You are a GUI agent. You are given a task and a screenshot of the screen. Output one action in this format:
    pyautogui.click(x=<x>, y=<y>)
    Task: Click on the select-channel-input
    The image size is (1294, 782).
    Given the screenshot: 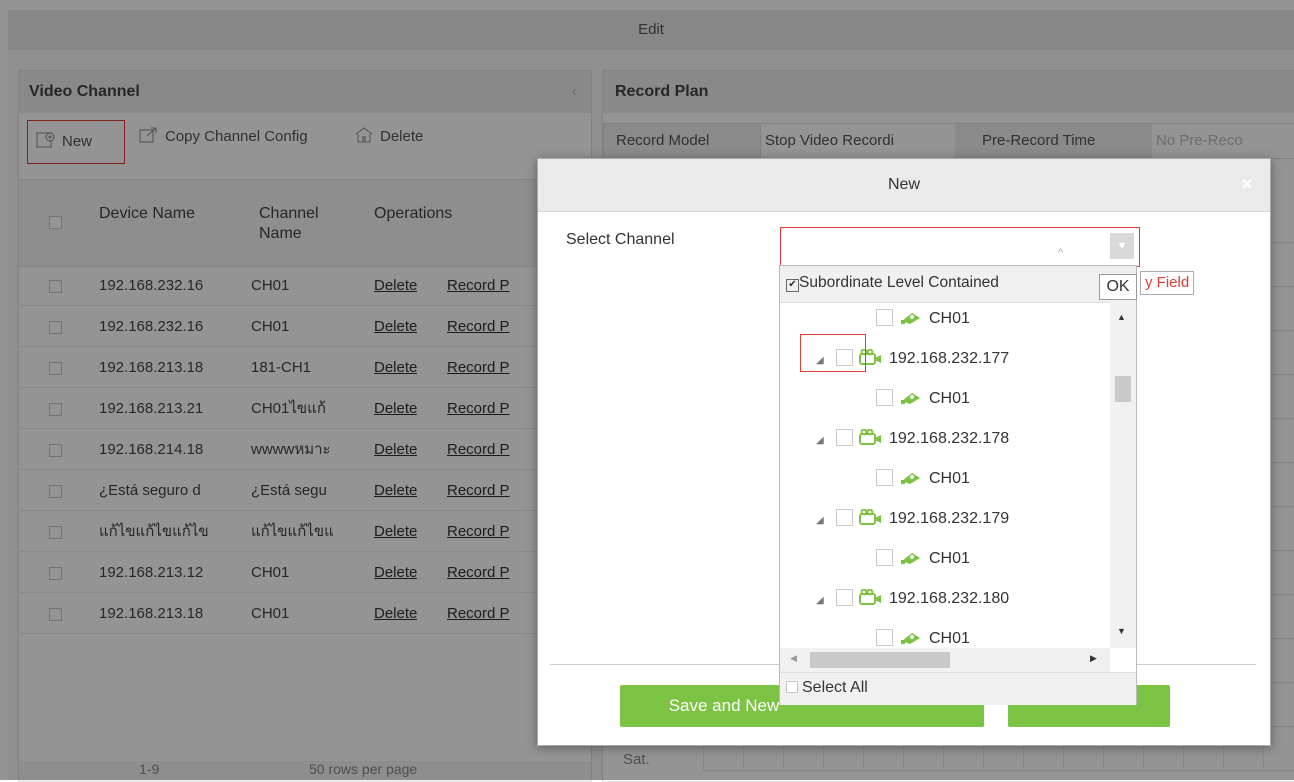 What is the action you would take?
    pyautogui.click(x=960, y=247)
    